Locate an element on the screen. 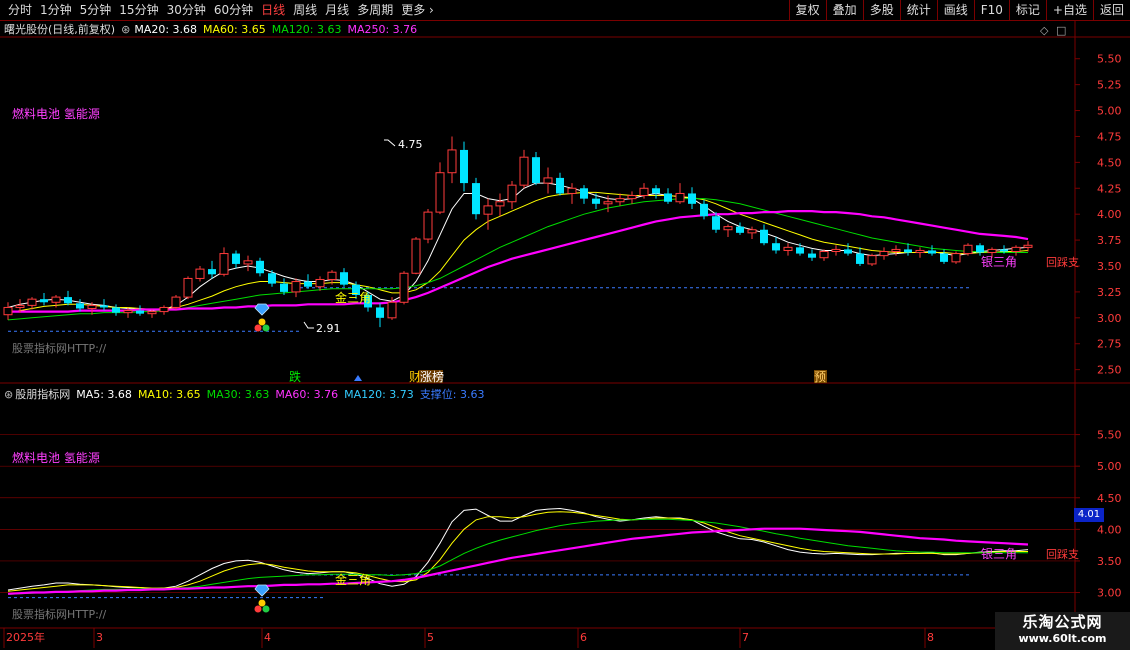  marker-zhang: 涨榜 is located at coordinates (432, 376).